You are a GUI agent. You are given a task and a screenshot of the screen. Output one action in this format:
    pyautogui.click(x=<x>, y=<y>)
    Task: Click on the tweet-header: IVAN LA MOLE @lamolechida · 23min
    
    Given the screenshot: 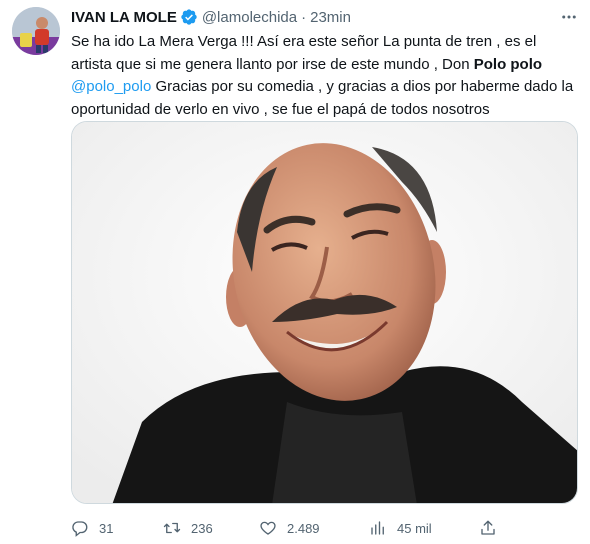 What is the action you would take?
    pyautogui.click(x=211, y=17)
    